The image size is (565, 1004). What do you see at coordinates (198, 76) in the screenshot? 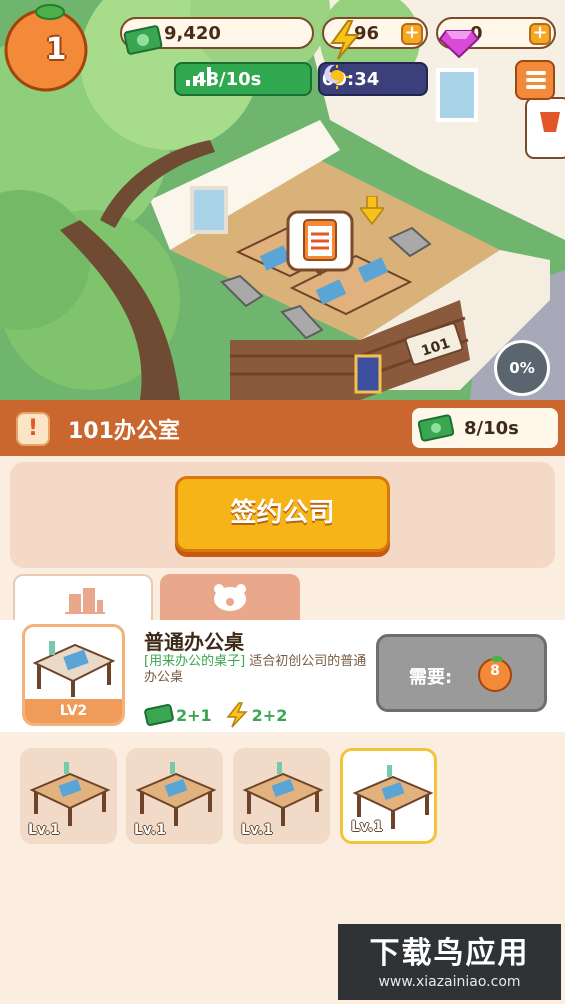
I see `chart-icon` at bounding box center [198, 76].